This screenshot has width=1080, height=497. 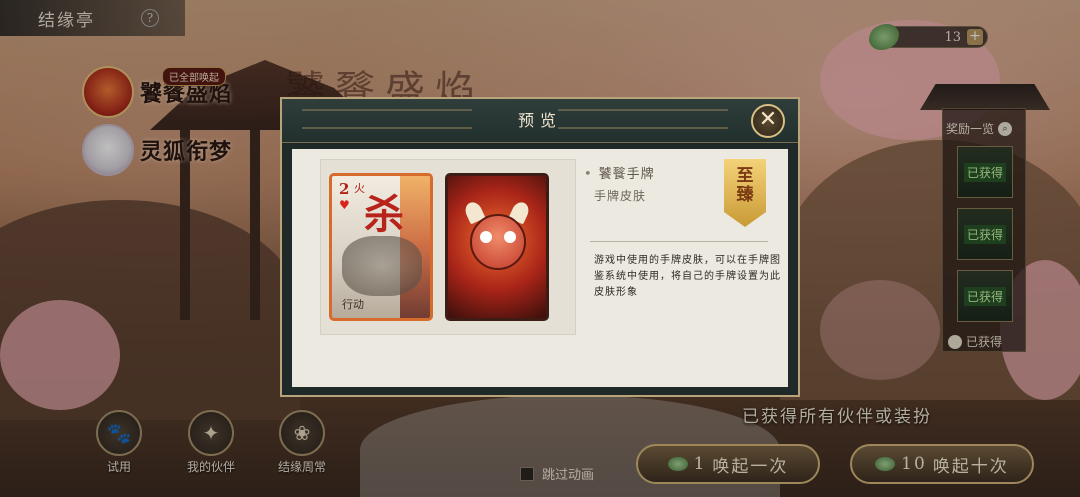 I want to click on item-type: 手牌皮肤, so click(x=620, y=196).